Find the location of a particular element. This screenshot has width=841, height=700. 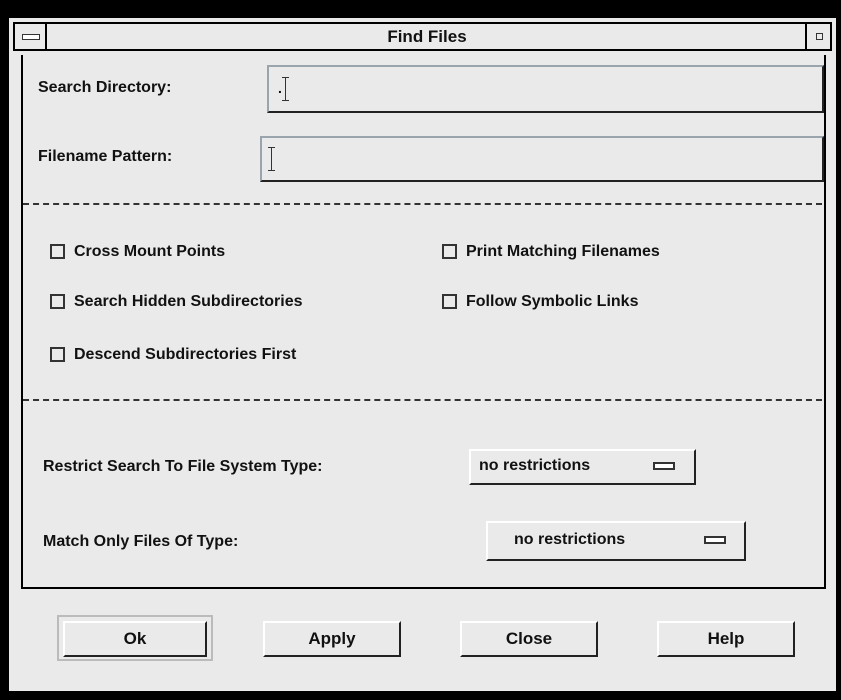

maximize-icon is located at coordinates (819, 36).